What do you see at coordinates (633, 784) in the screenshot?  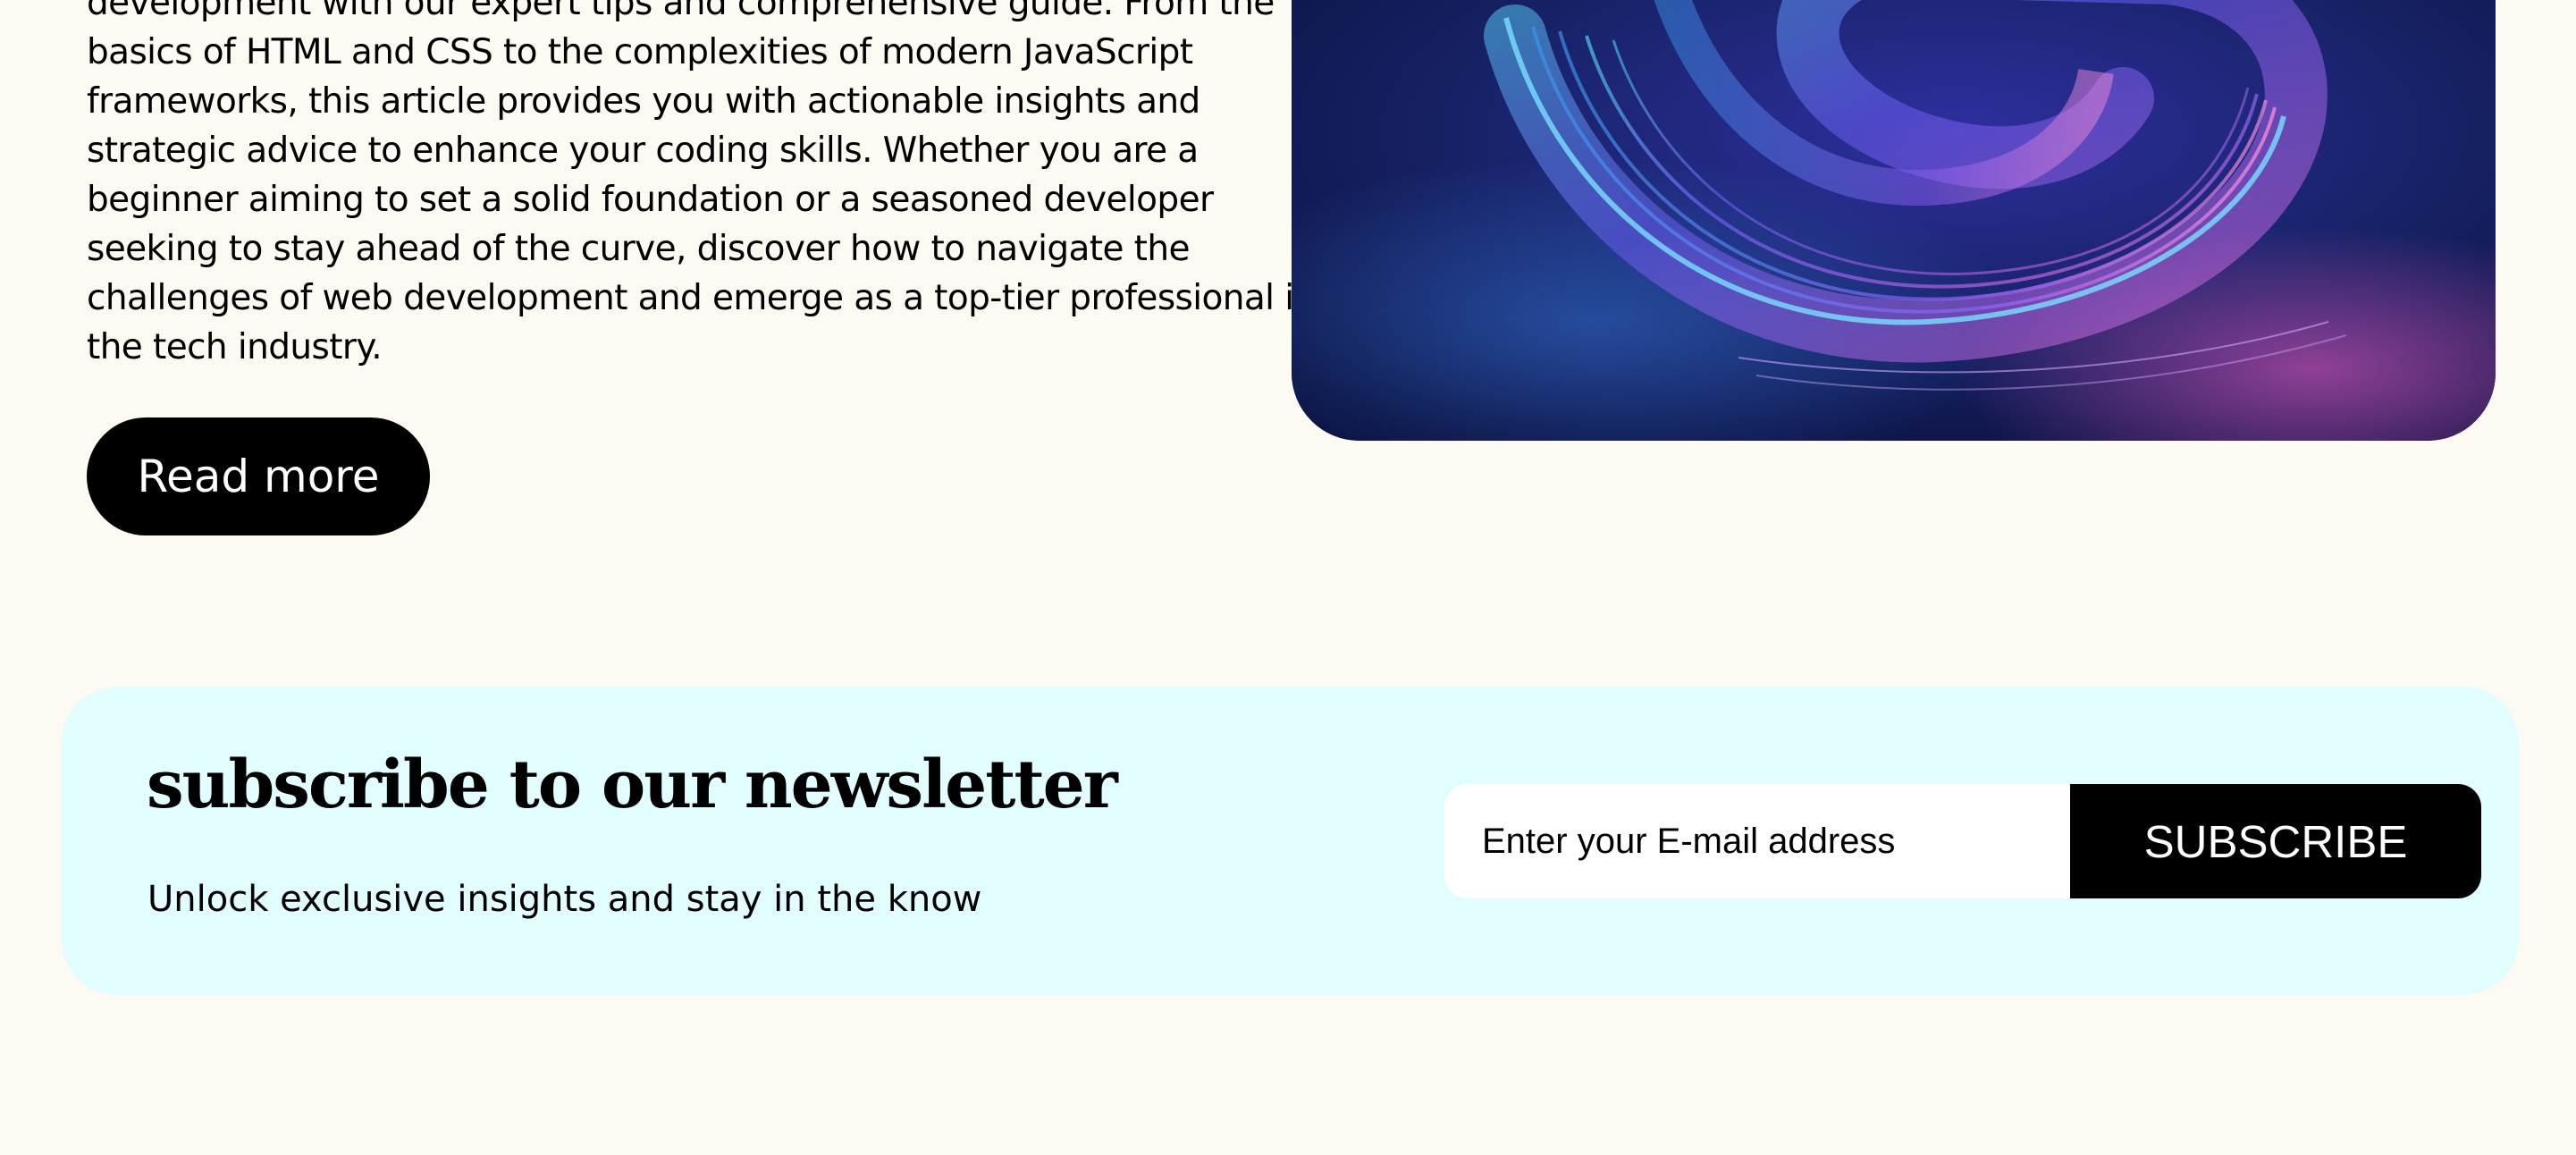 I see `newsletter-title: subscribe to our newsletter` at bounding box center [633, 784].